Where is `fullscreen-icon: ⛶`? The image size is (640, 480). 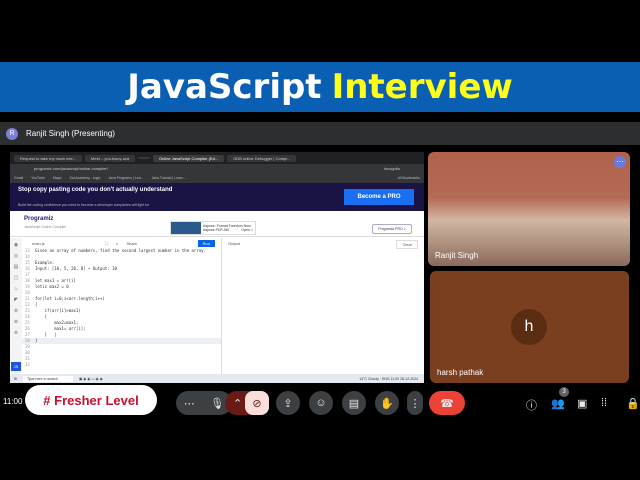
fullscreen-icon: ⛶ is located at coordinates (106, 243).